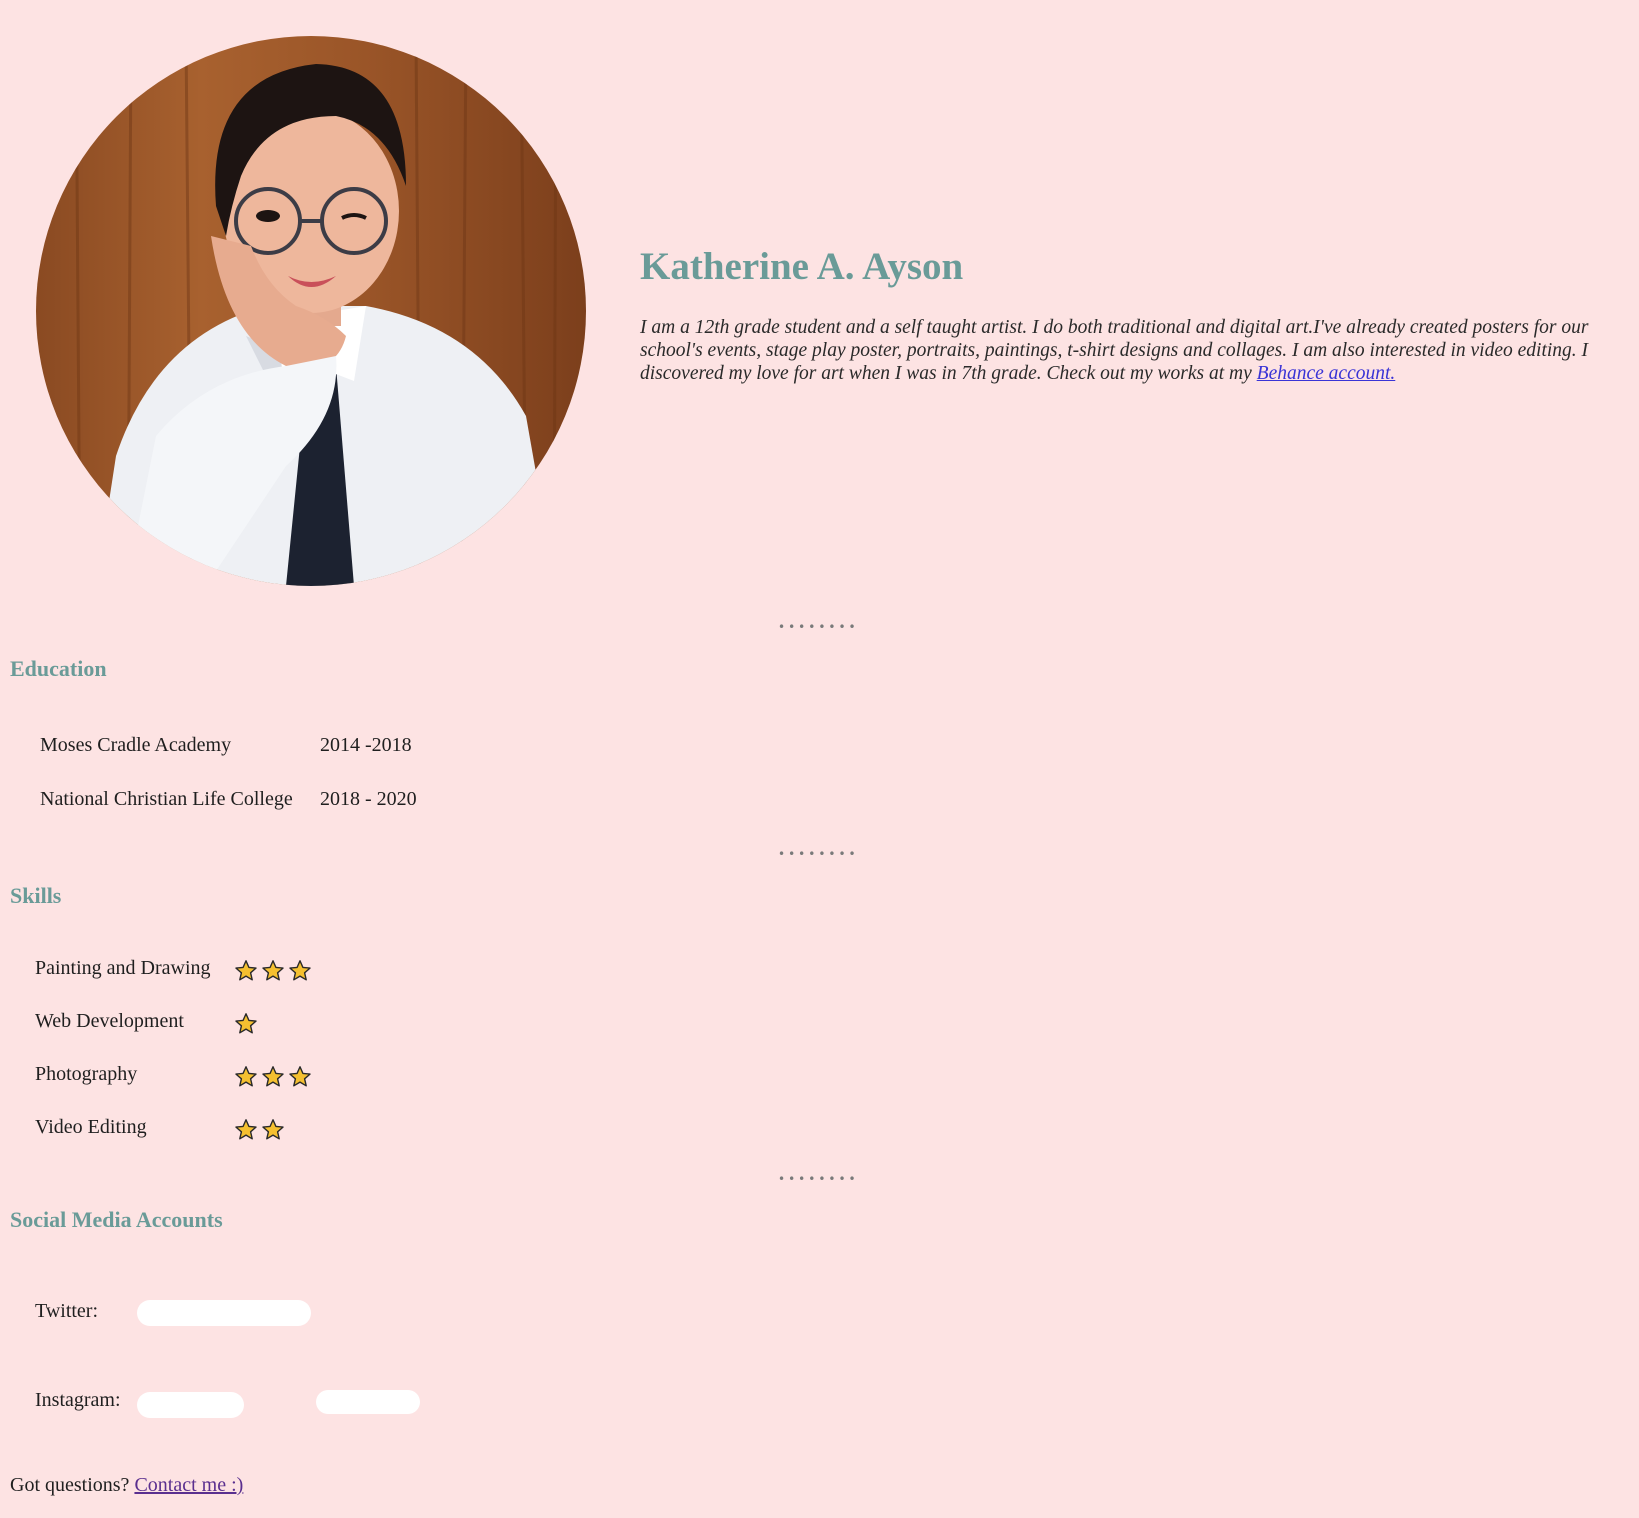 The image size is (1639, 1518). Describe the element at coordinates (72, 1485) in the screenshot. I see `footer-text: Got questions?` at that location.